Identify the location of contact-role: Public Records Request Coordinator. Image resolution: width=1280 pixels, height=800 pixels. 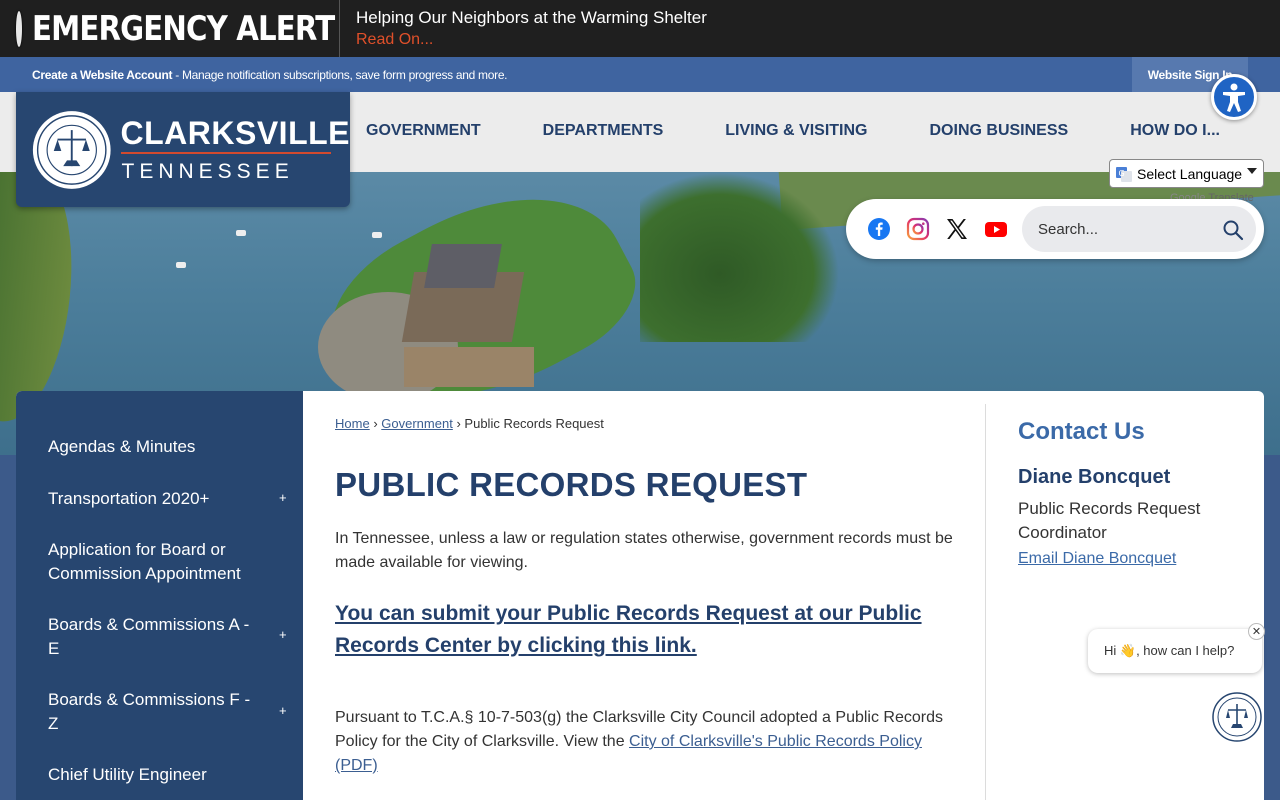
(1109, 520).